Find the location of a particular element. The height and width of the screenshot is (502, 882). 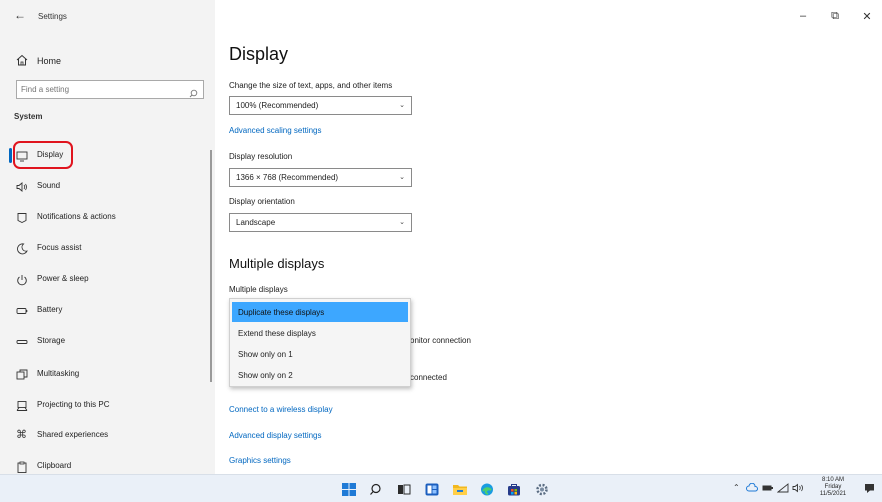

taskbar: ⌃ 8:10 AM Friday 11/5/2021 is located at coordinates (441, 488).